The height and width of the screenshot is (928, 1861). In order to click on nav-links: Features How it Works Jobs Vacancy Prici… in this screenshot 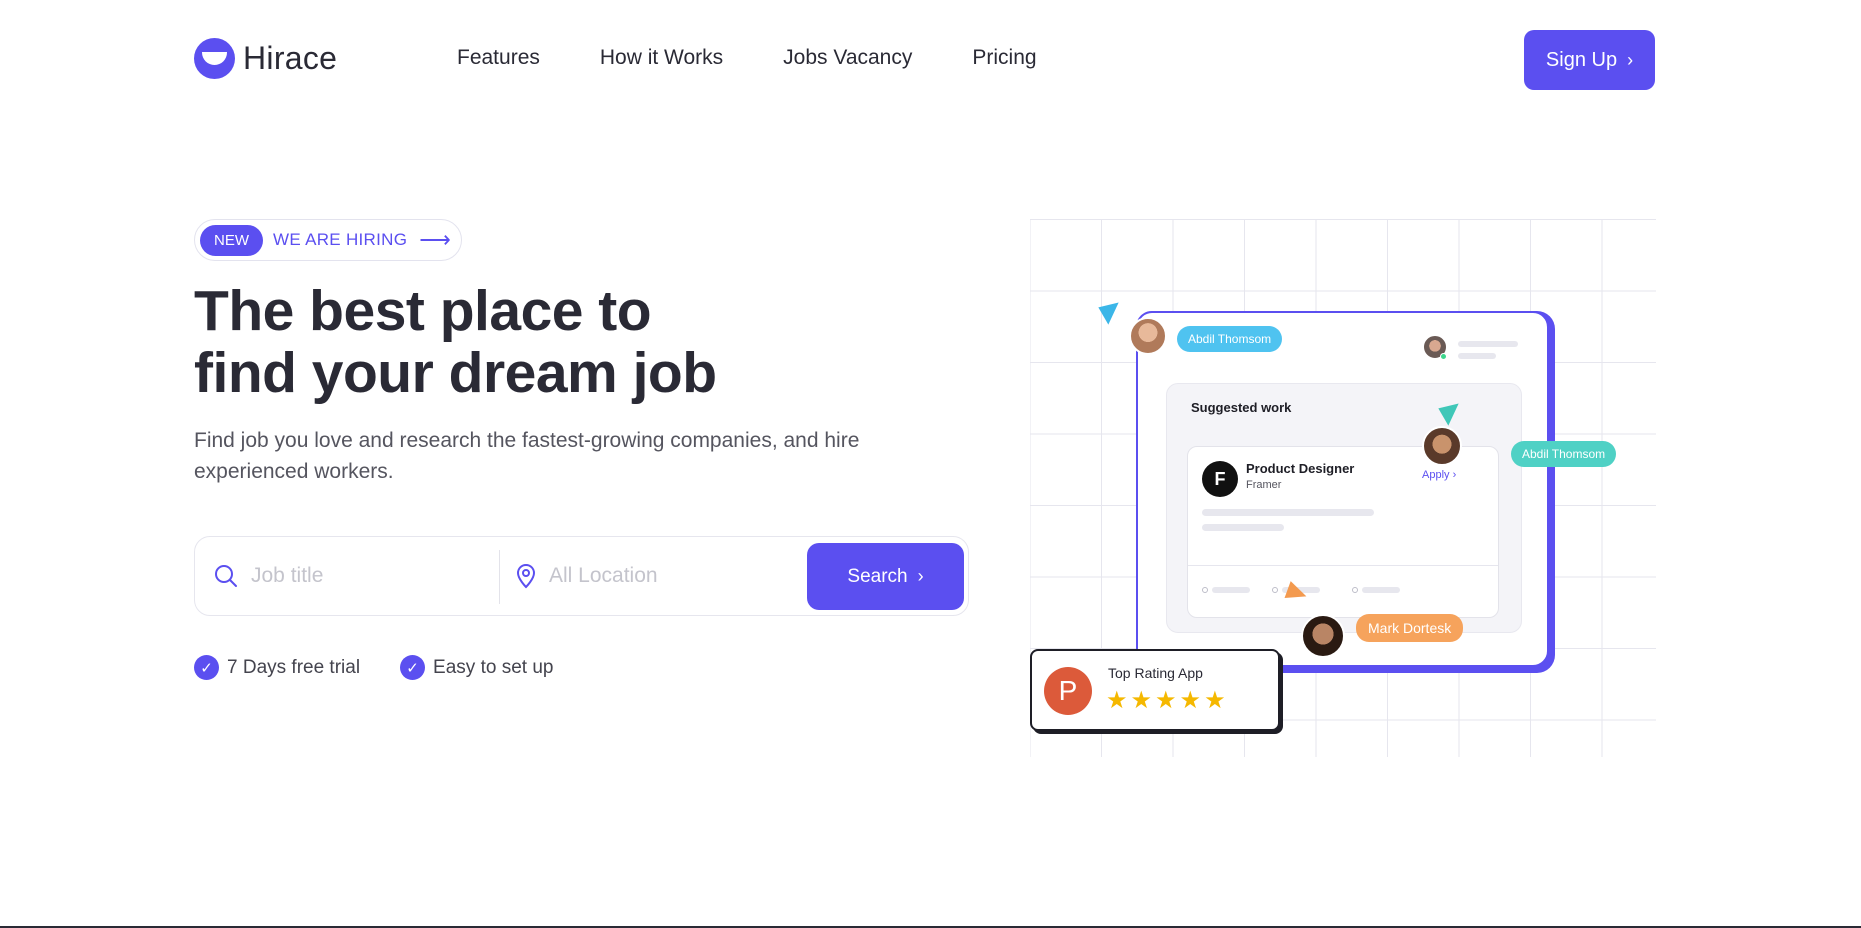, I will do `click(777, 58)`.